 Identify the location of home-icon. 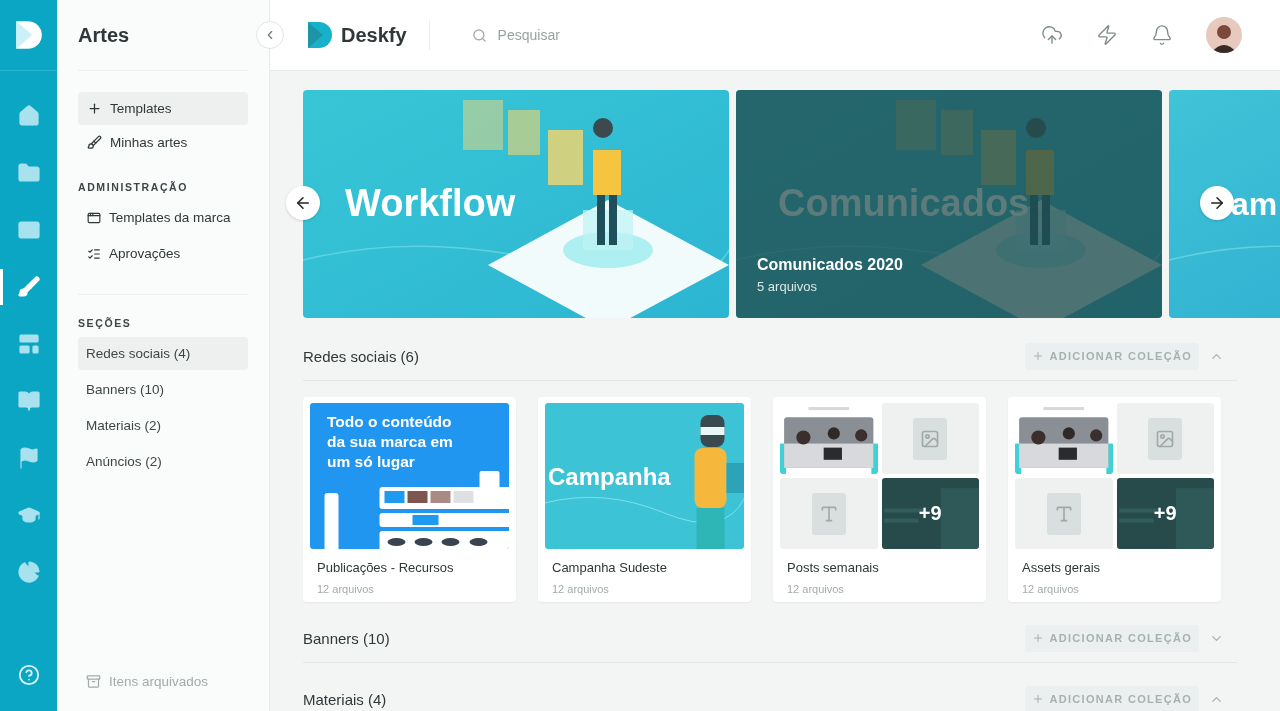
(28, 116).